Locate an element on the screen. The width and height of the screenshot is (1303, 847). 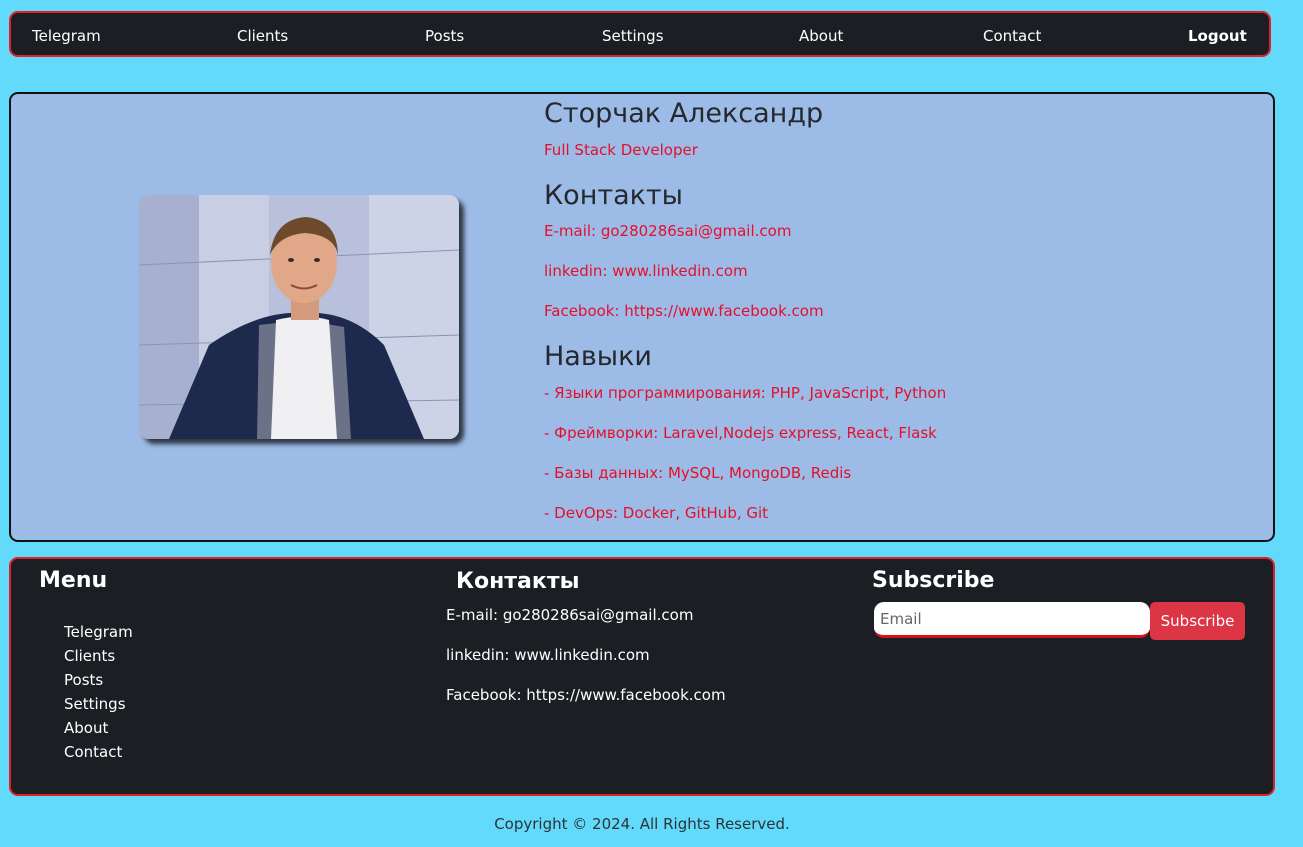
footer-menu-heading: Menu is located at coordinates (73, 580).